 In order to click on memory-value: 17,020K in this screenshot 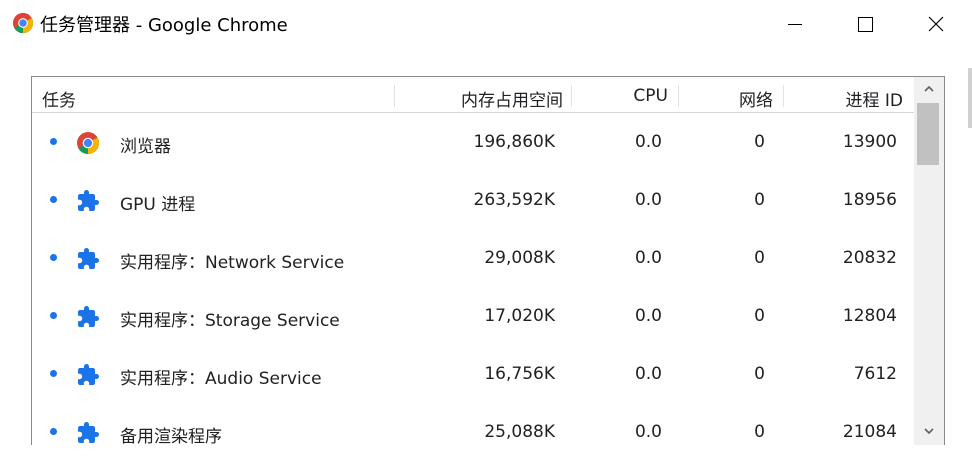, I will do `click(519, 316)`.